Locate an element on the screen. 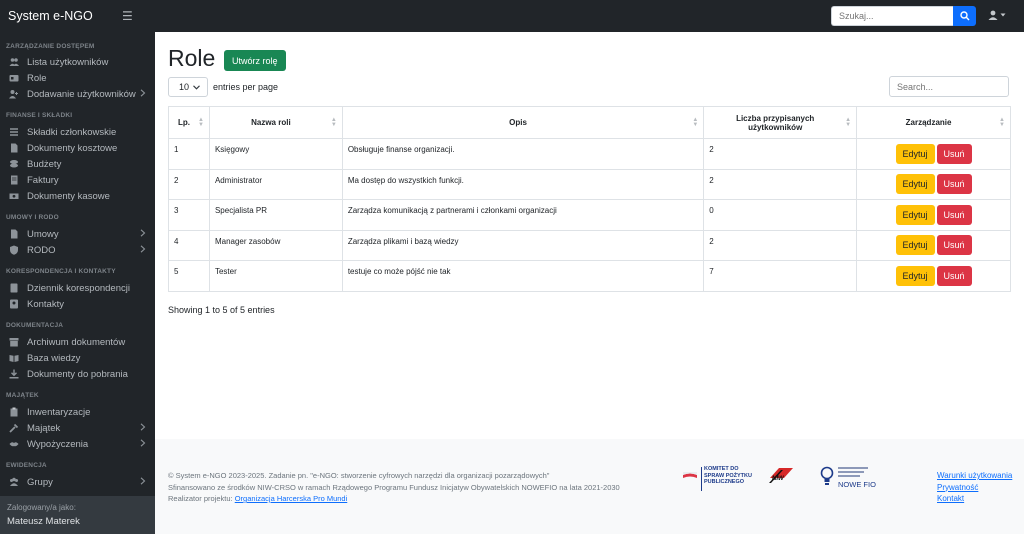  global-search is located at coordinates (903, 16).